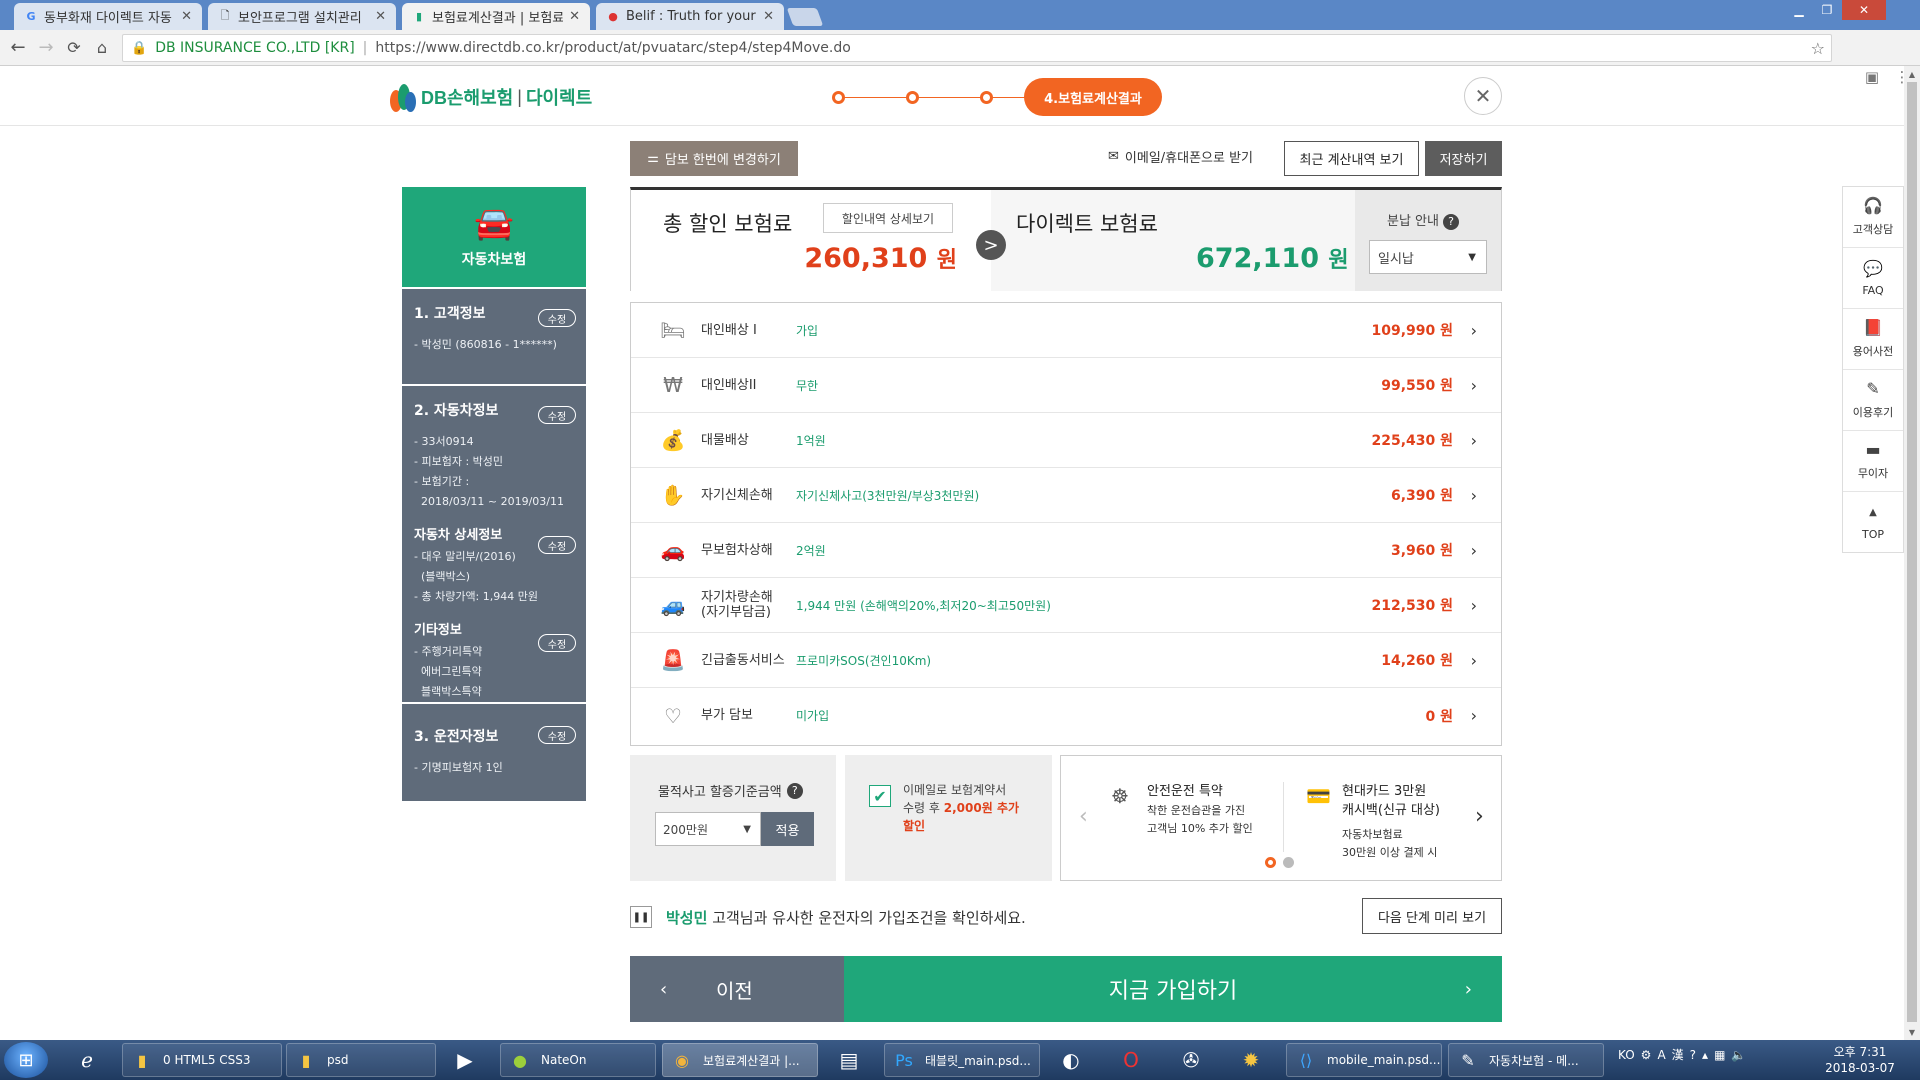 The height and width of the screenshot is (1080, 1920). I want to click on start-button: ⊞, so click(26, 1060).